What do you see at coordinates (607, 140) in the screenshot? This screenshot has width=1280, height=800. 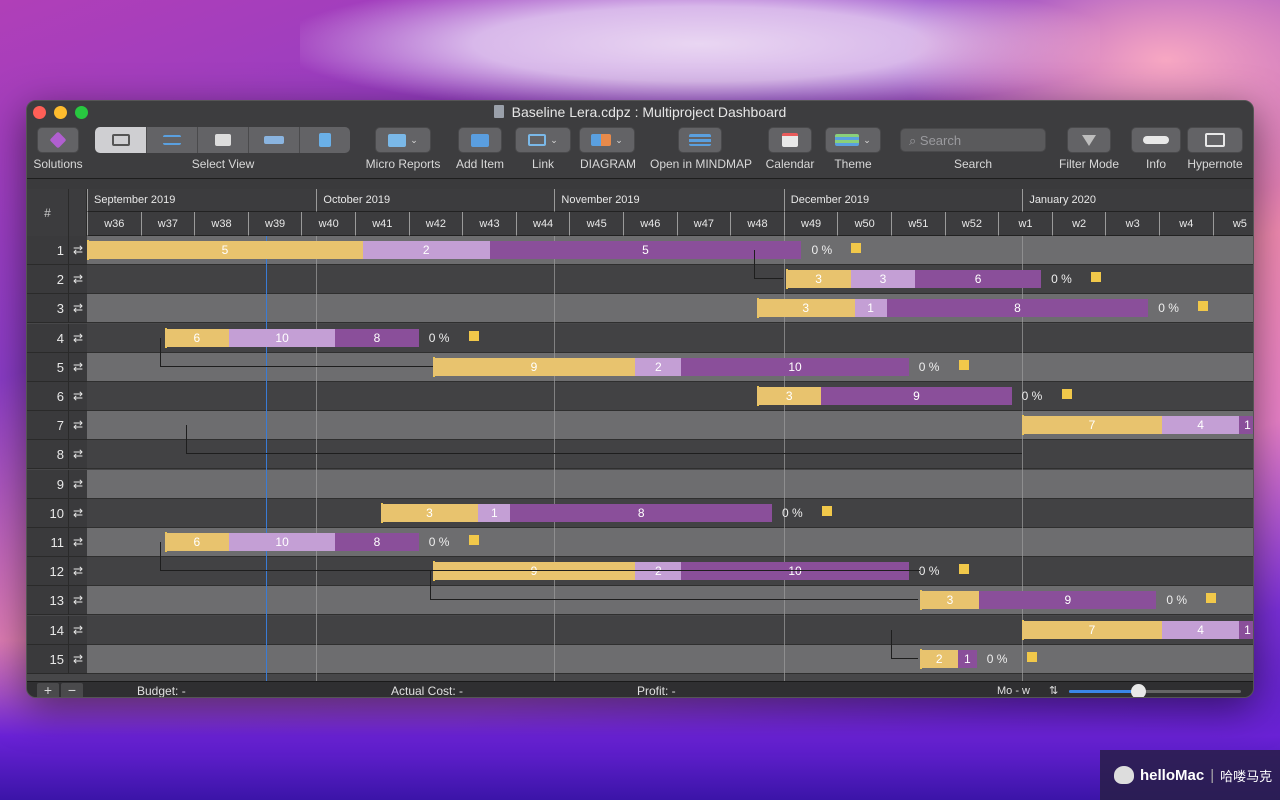 I see `diagram-button: ⌄` at bounding box center [607, 140].